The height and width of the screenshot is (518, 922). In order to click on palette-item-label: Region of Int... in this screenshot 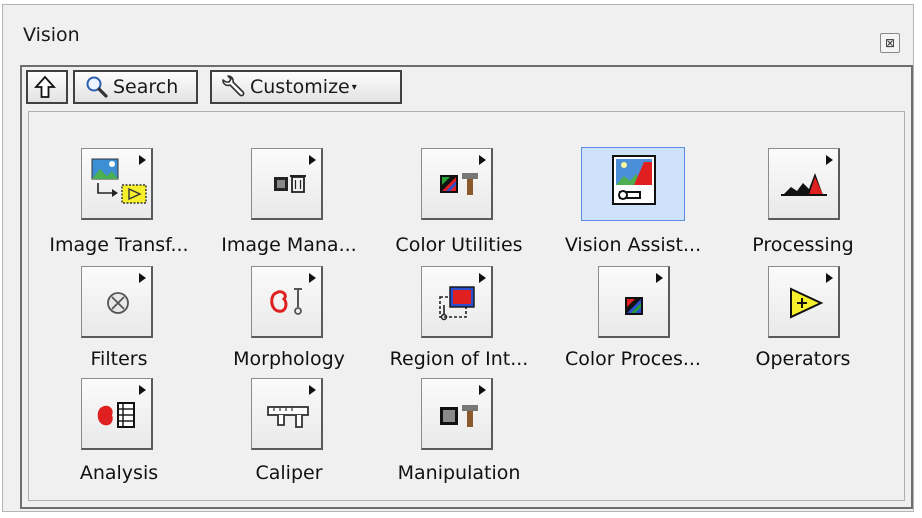, I will do `click(459, 359)`.